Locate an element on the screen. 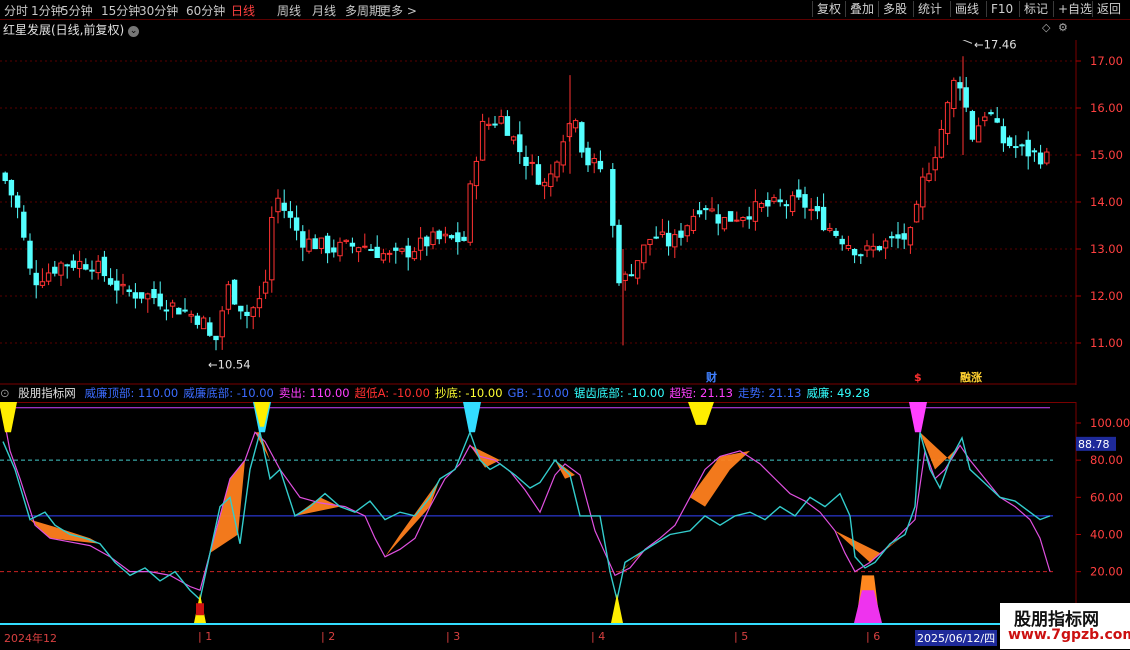 This screenshot has height=650, width=1130. period-tab: 日线 is located at coordinates (243, 10).